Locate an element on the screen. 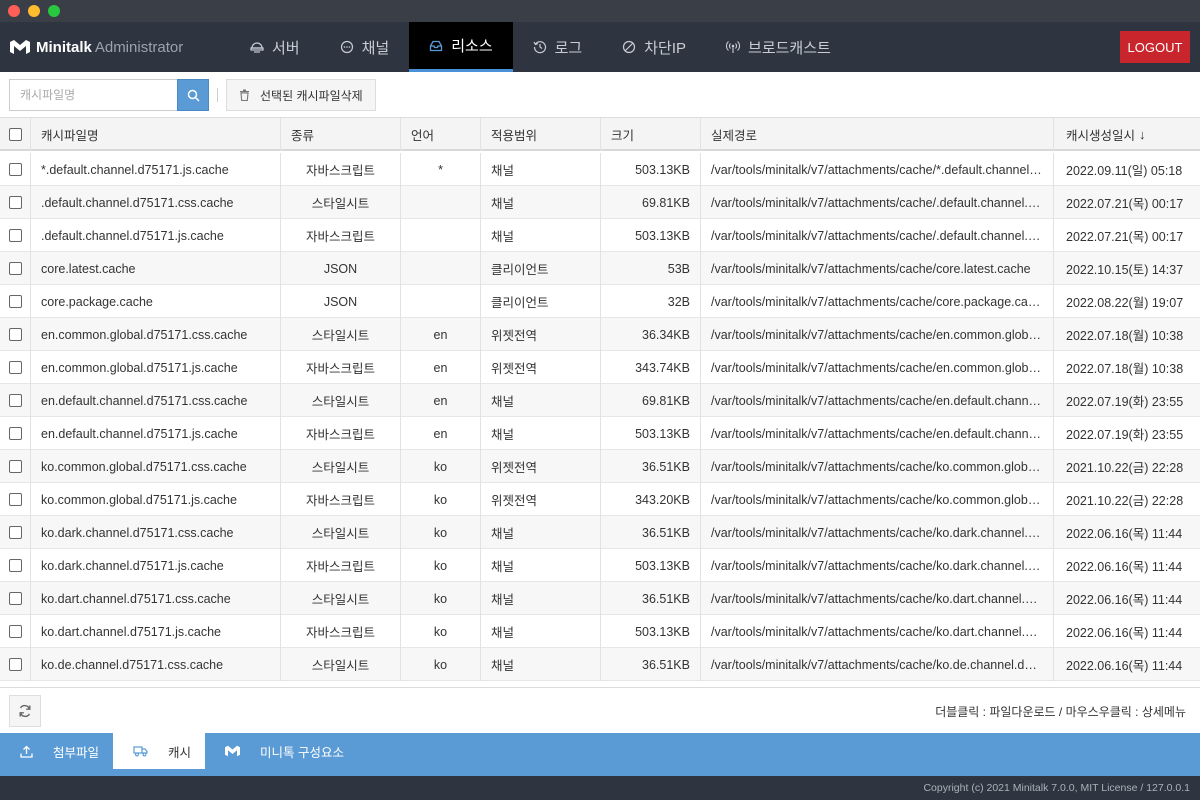  cell-type: 스타일시트 is located at coordinates (341, 664).